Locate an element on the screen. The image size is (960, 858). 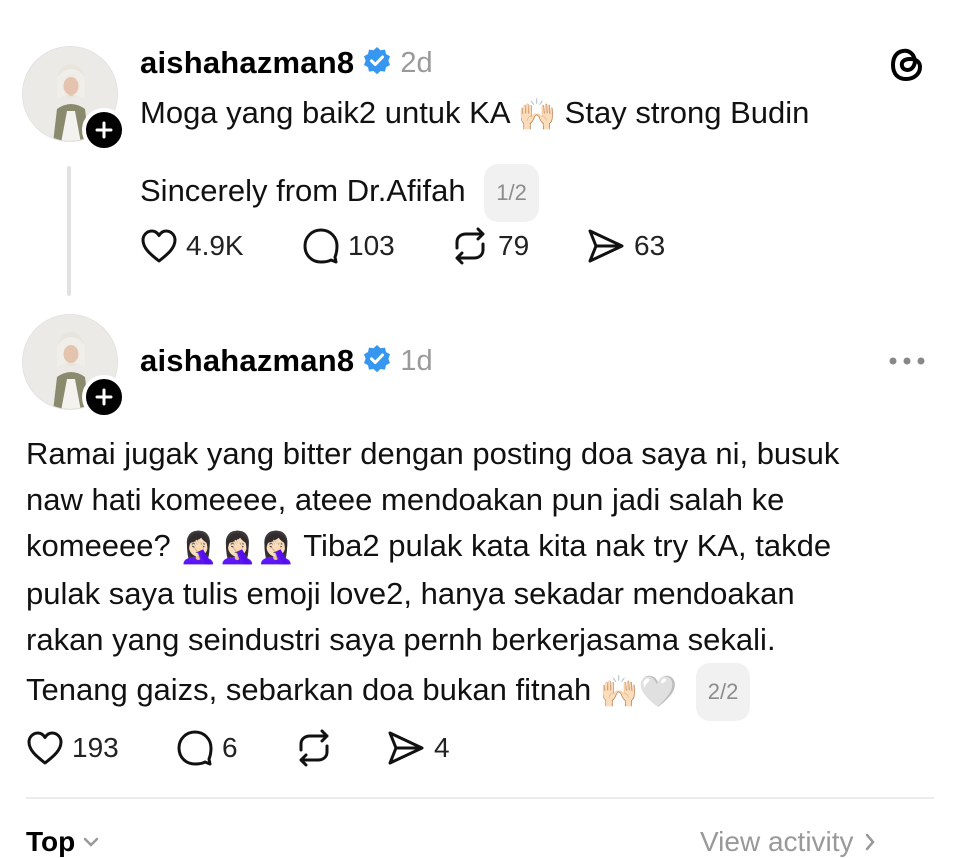
reply-button: 6 is located at coordinates (207, 748).